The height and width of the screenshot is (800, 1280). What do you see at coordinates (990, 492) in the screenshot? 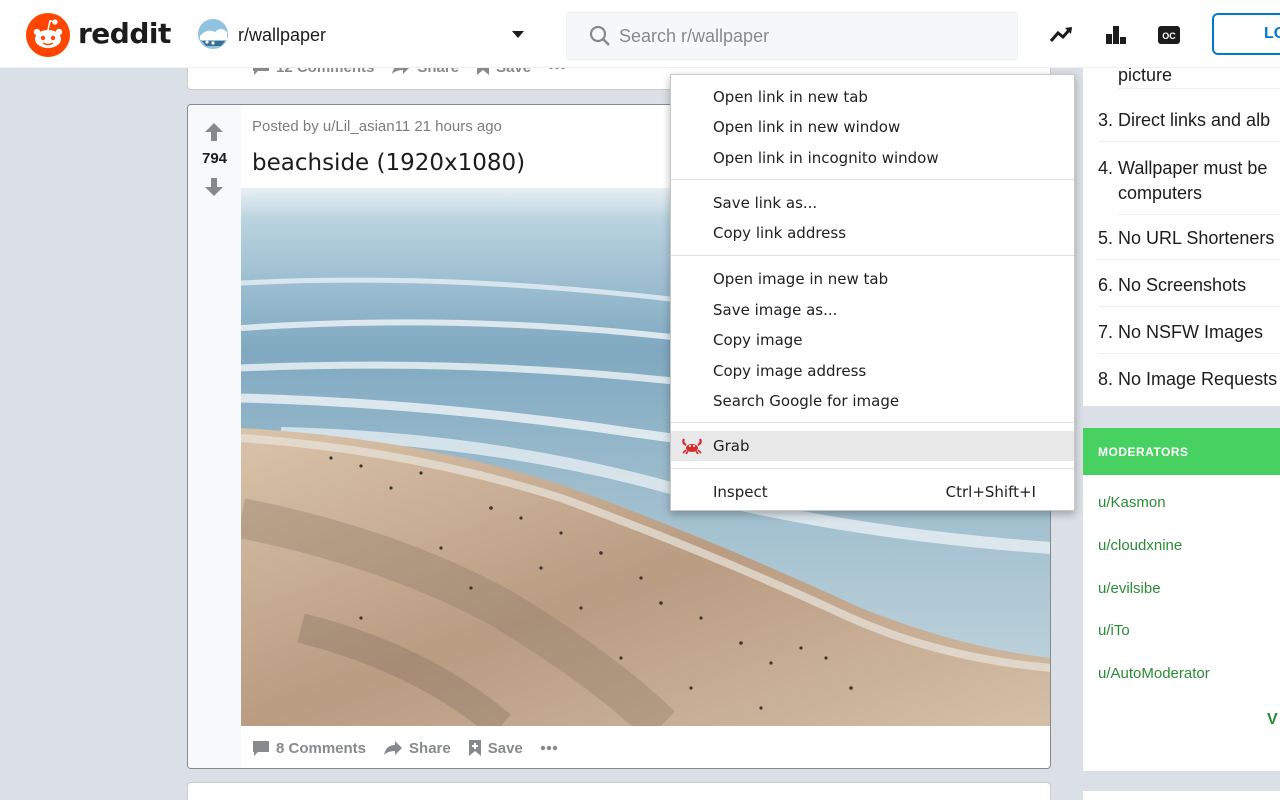
I see `menu-inspect-shortcut: Ctrl+Shift+I` at bounding box center [990, 492].